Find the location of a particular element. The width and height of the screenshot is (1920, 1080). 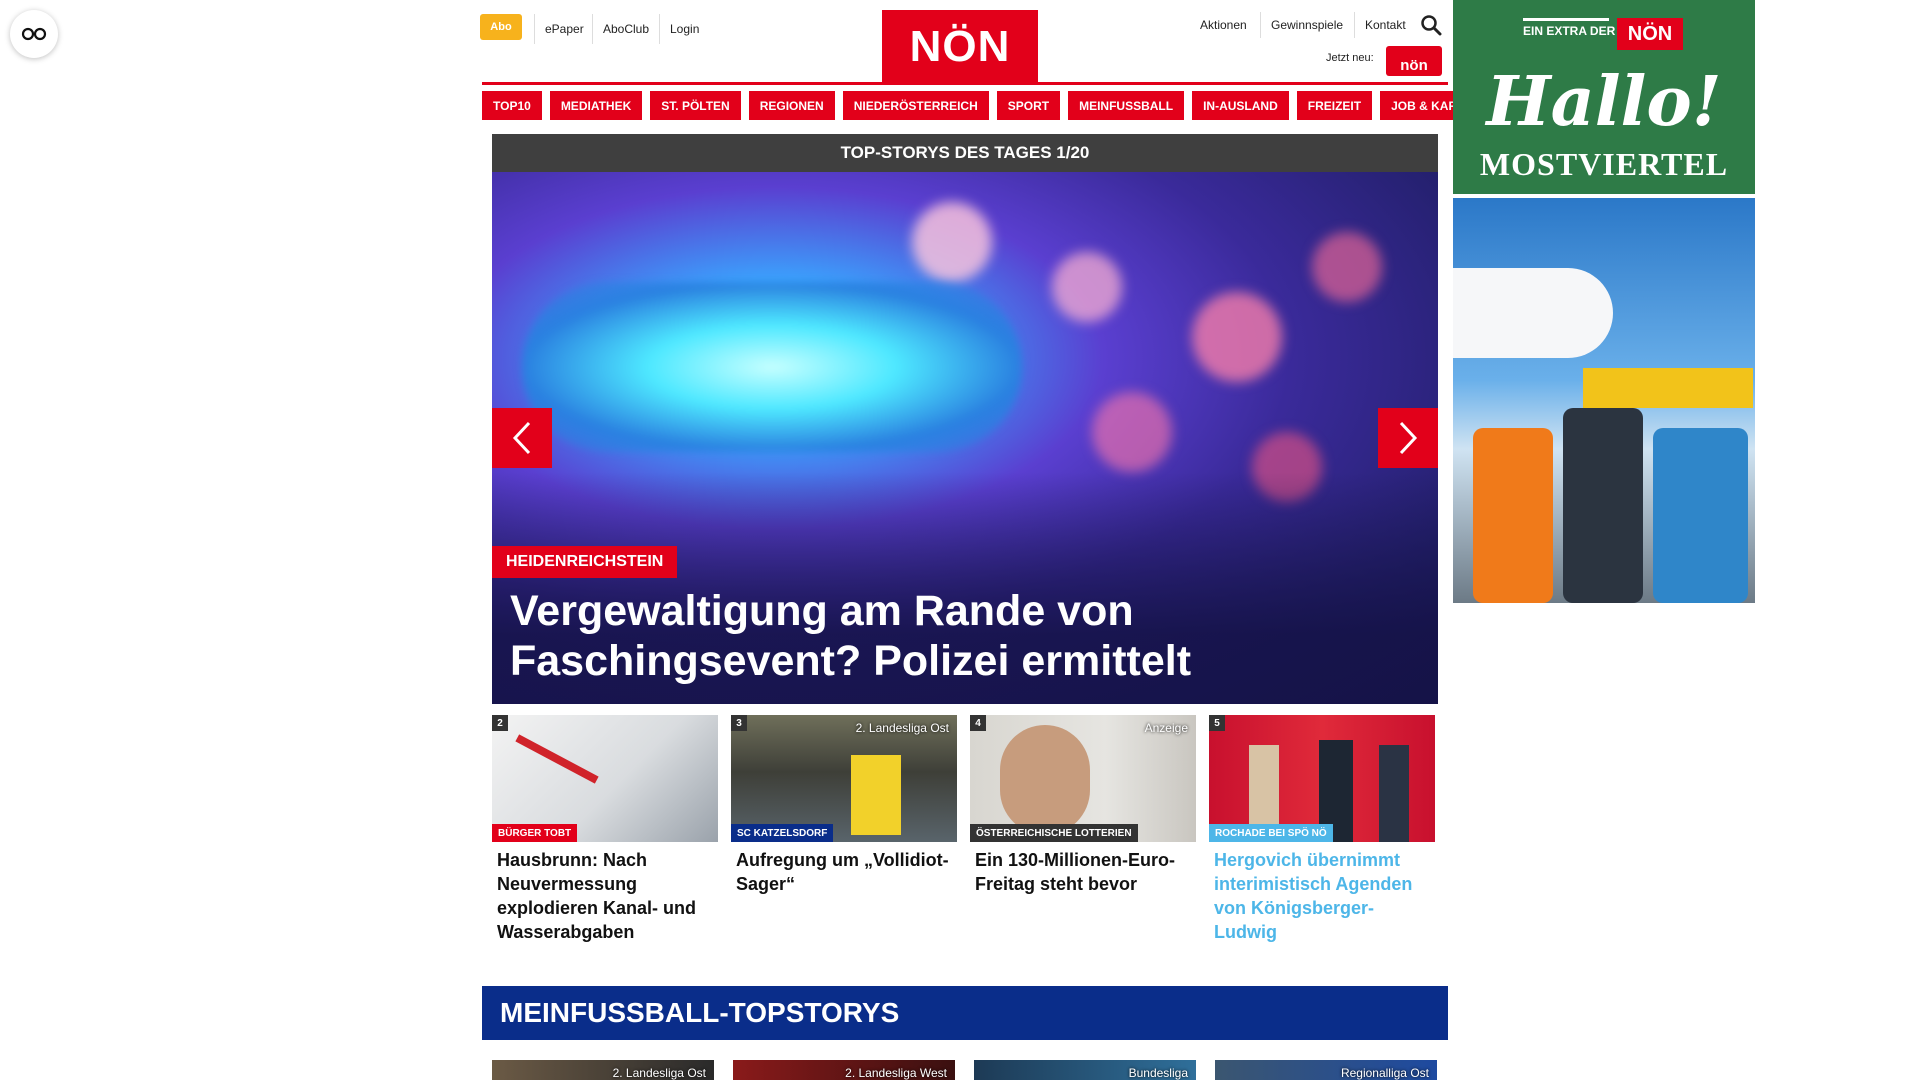

story-tag: ÖSTERREICHISCHE LOTTERIEN is located at coordinates (1054, 833).